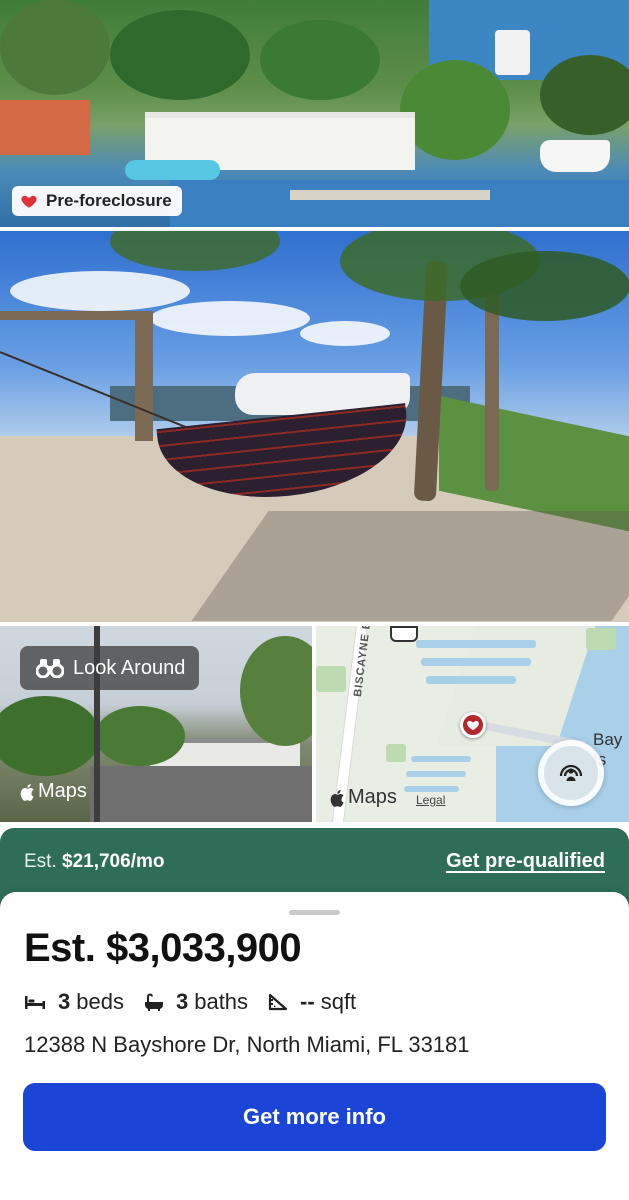  What do you see at coordinates (129, 667) in the screenshot?
I see `look-around-label: Look Around` at bounding box center [129, 667].